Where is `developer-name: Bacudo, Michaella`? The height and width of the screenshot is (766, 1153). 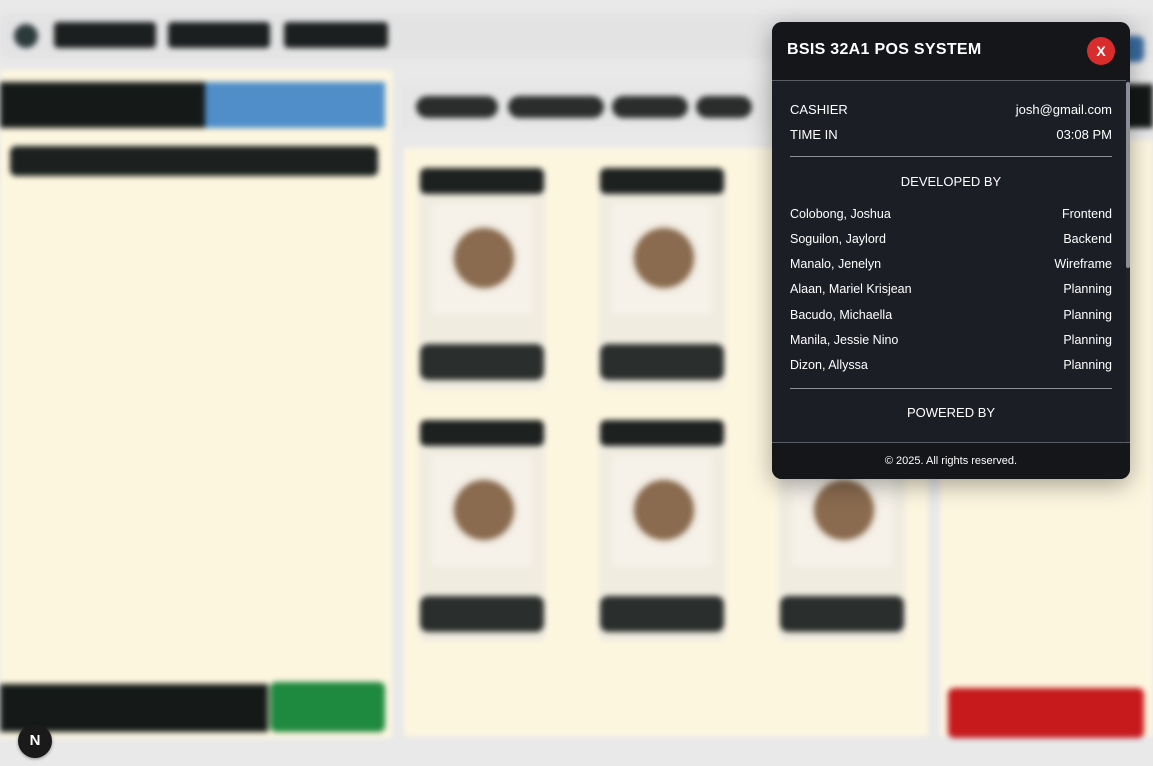
developer-name: Bacudo, Michaella is located at coordinates (841, 315).